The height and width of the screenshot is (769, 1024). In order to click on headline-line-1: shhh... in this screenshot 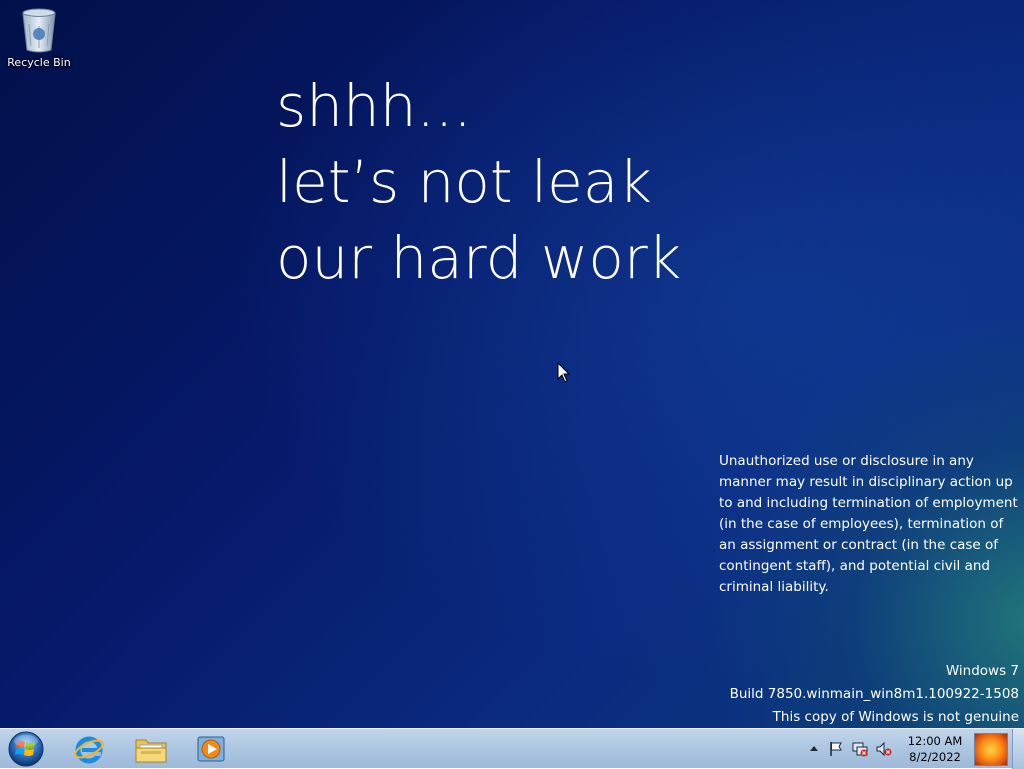, I will do `click(374, 106)`.